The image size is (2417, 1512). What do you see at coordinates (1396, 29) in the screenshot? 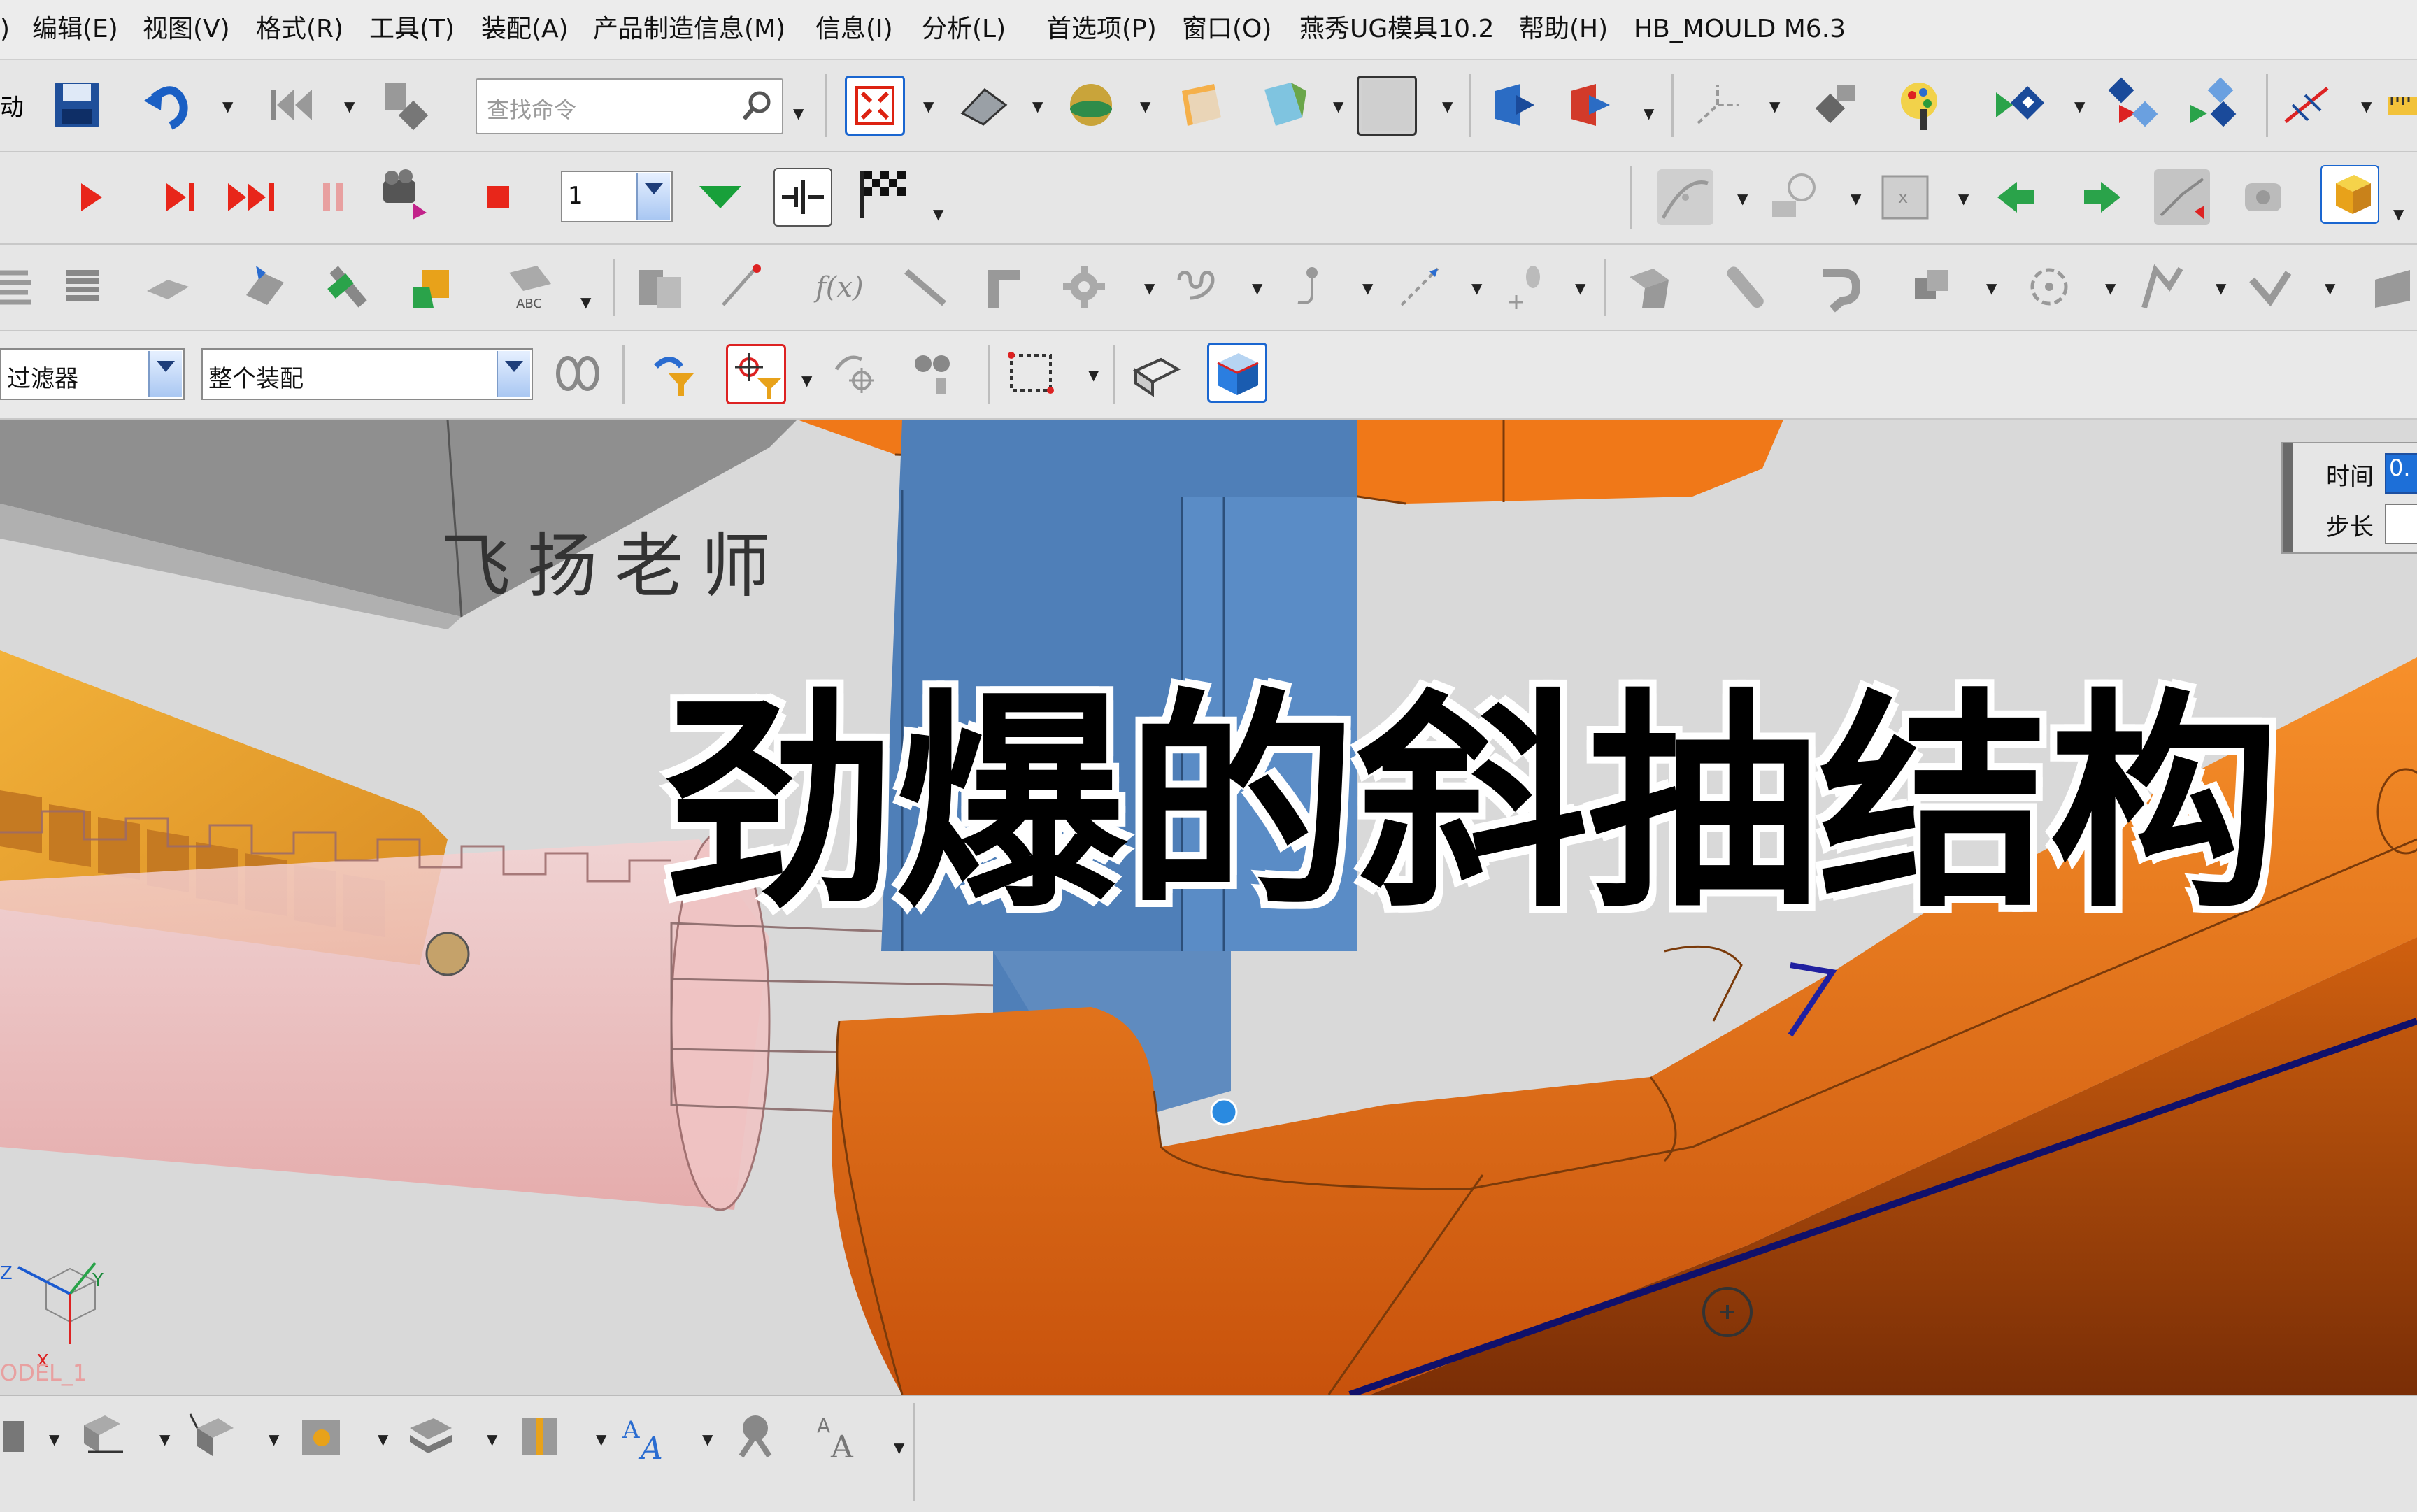
I see `menu-yanxiu-mould: 燕秀UG模具10.2` at bounding box center [1396, 29].